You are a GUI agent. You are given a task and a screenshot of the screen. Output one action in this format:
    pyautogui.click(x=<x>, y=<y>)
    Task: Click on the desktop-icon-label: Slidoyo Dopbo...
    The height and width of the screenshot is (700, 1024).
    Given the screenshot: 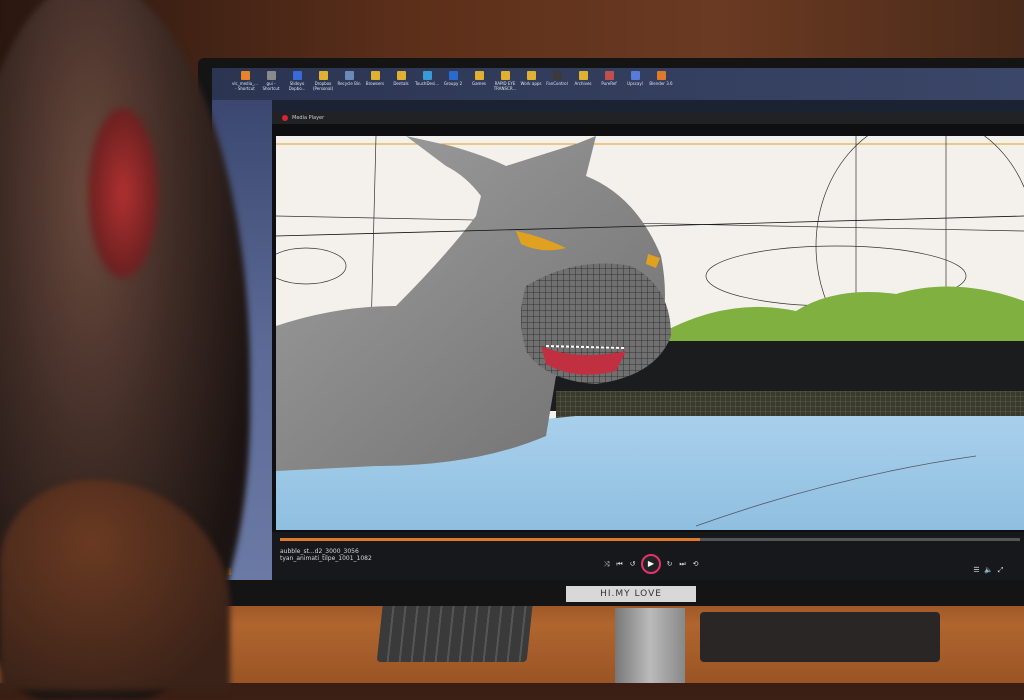 What is the action you would take?
    pyautogui.click(x=297, y=86)
    